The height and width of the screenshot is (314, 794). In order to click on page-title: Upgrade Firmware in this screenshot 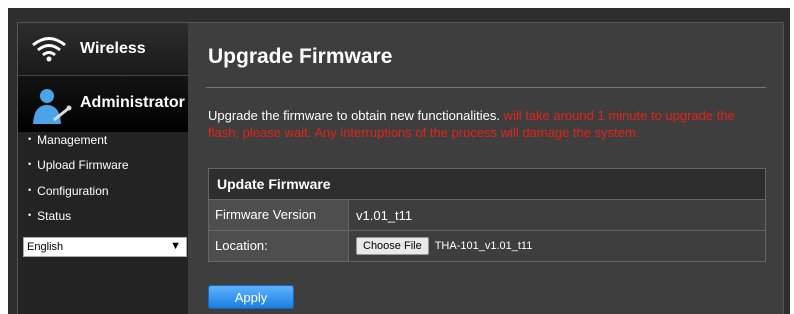, I will do `click(300, 56)`.